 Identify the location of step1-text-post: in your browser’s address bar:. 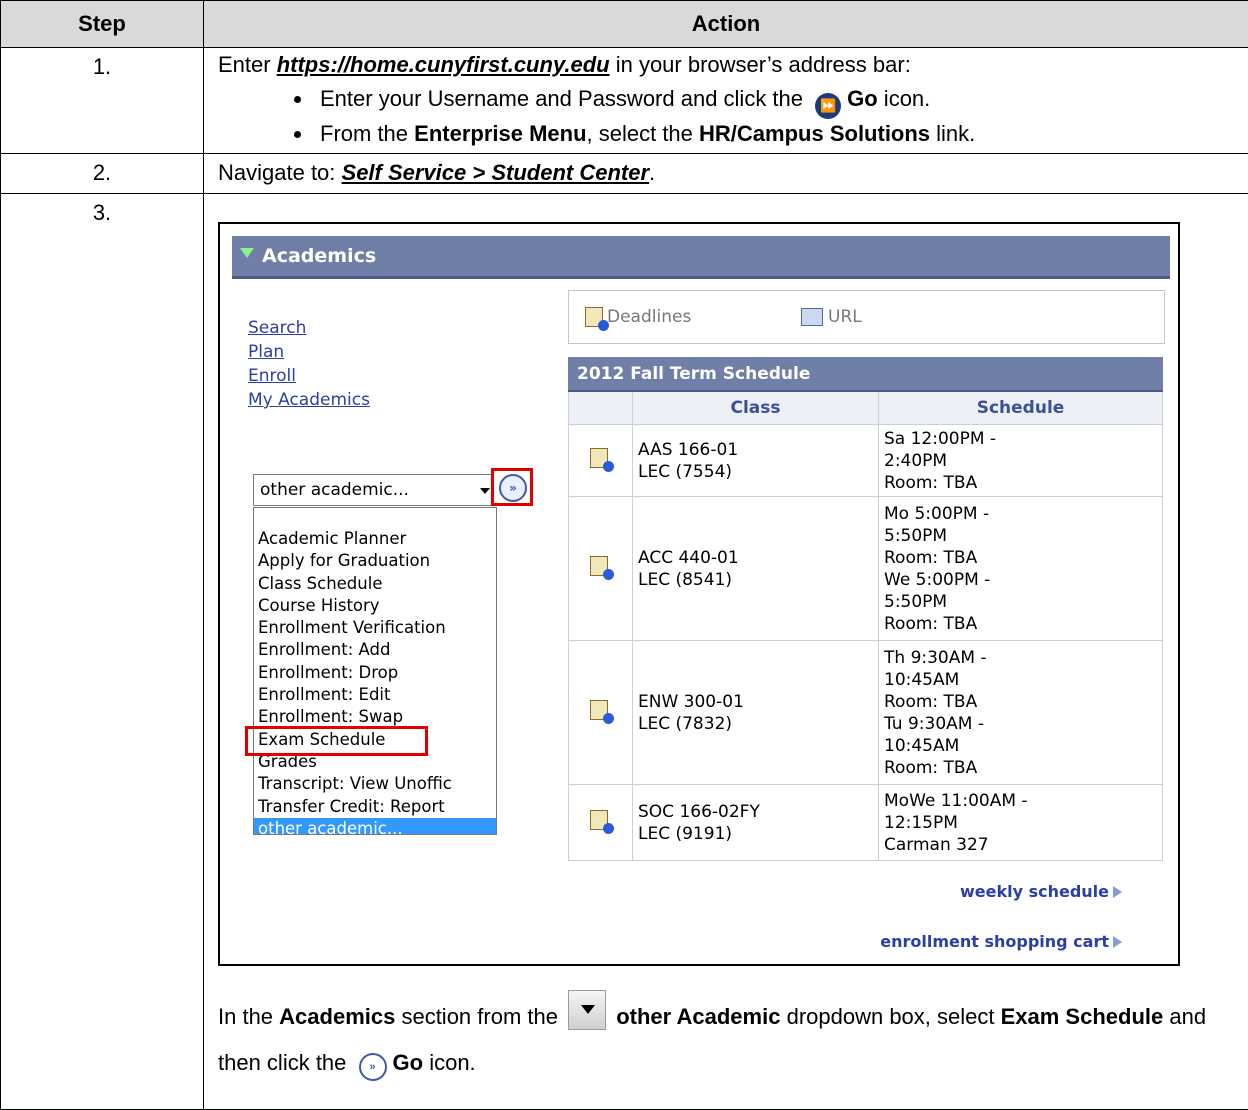
(760, 64).